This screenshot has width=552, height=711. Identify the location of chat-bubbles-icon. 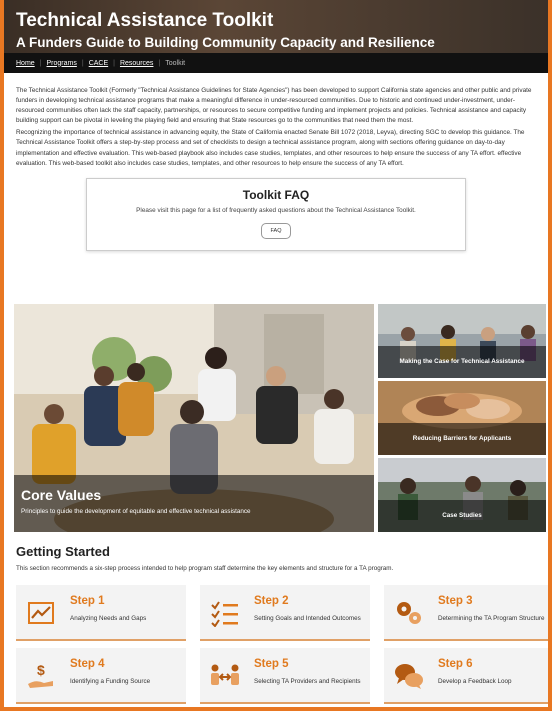
(409, 676).